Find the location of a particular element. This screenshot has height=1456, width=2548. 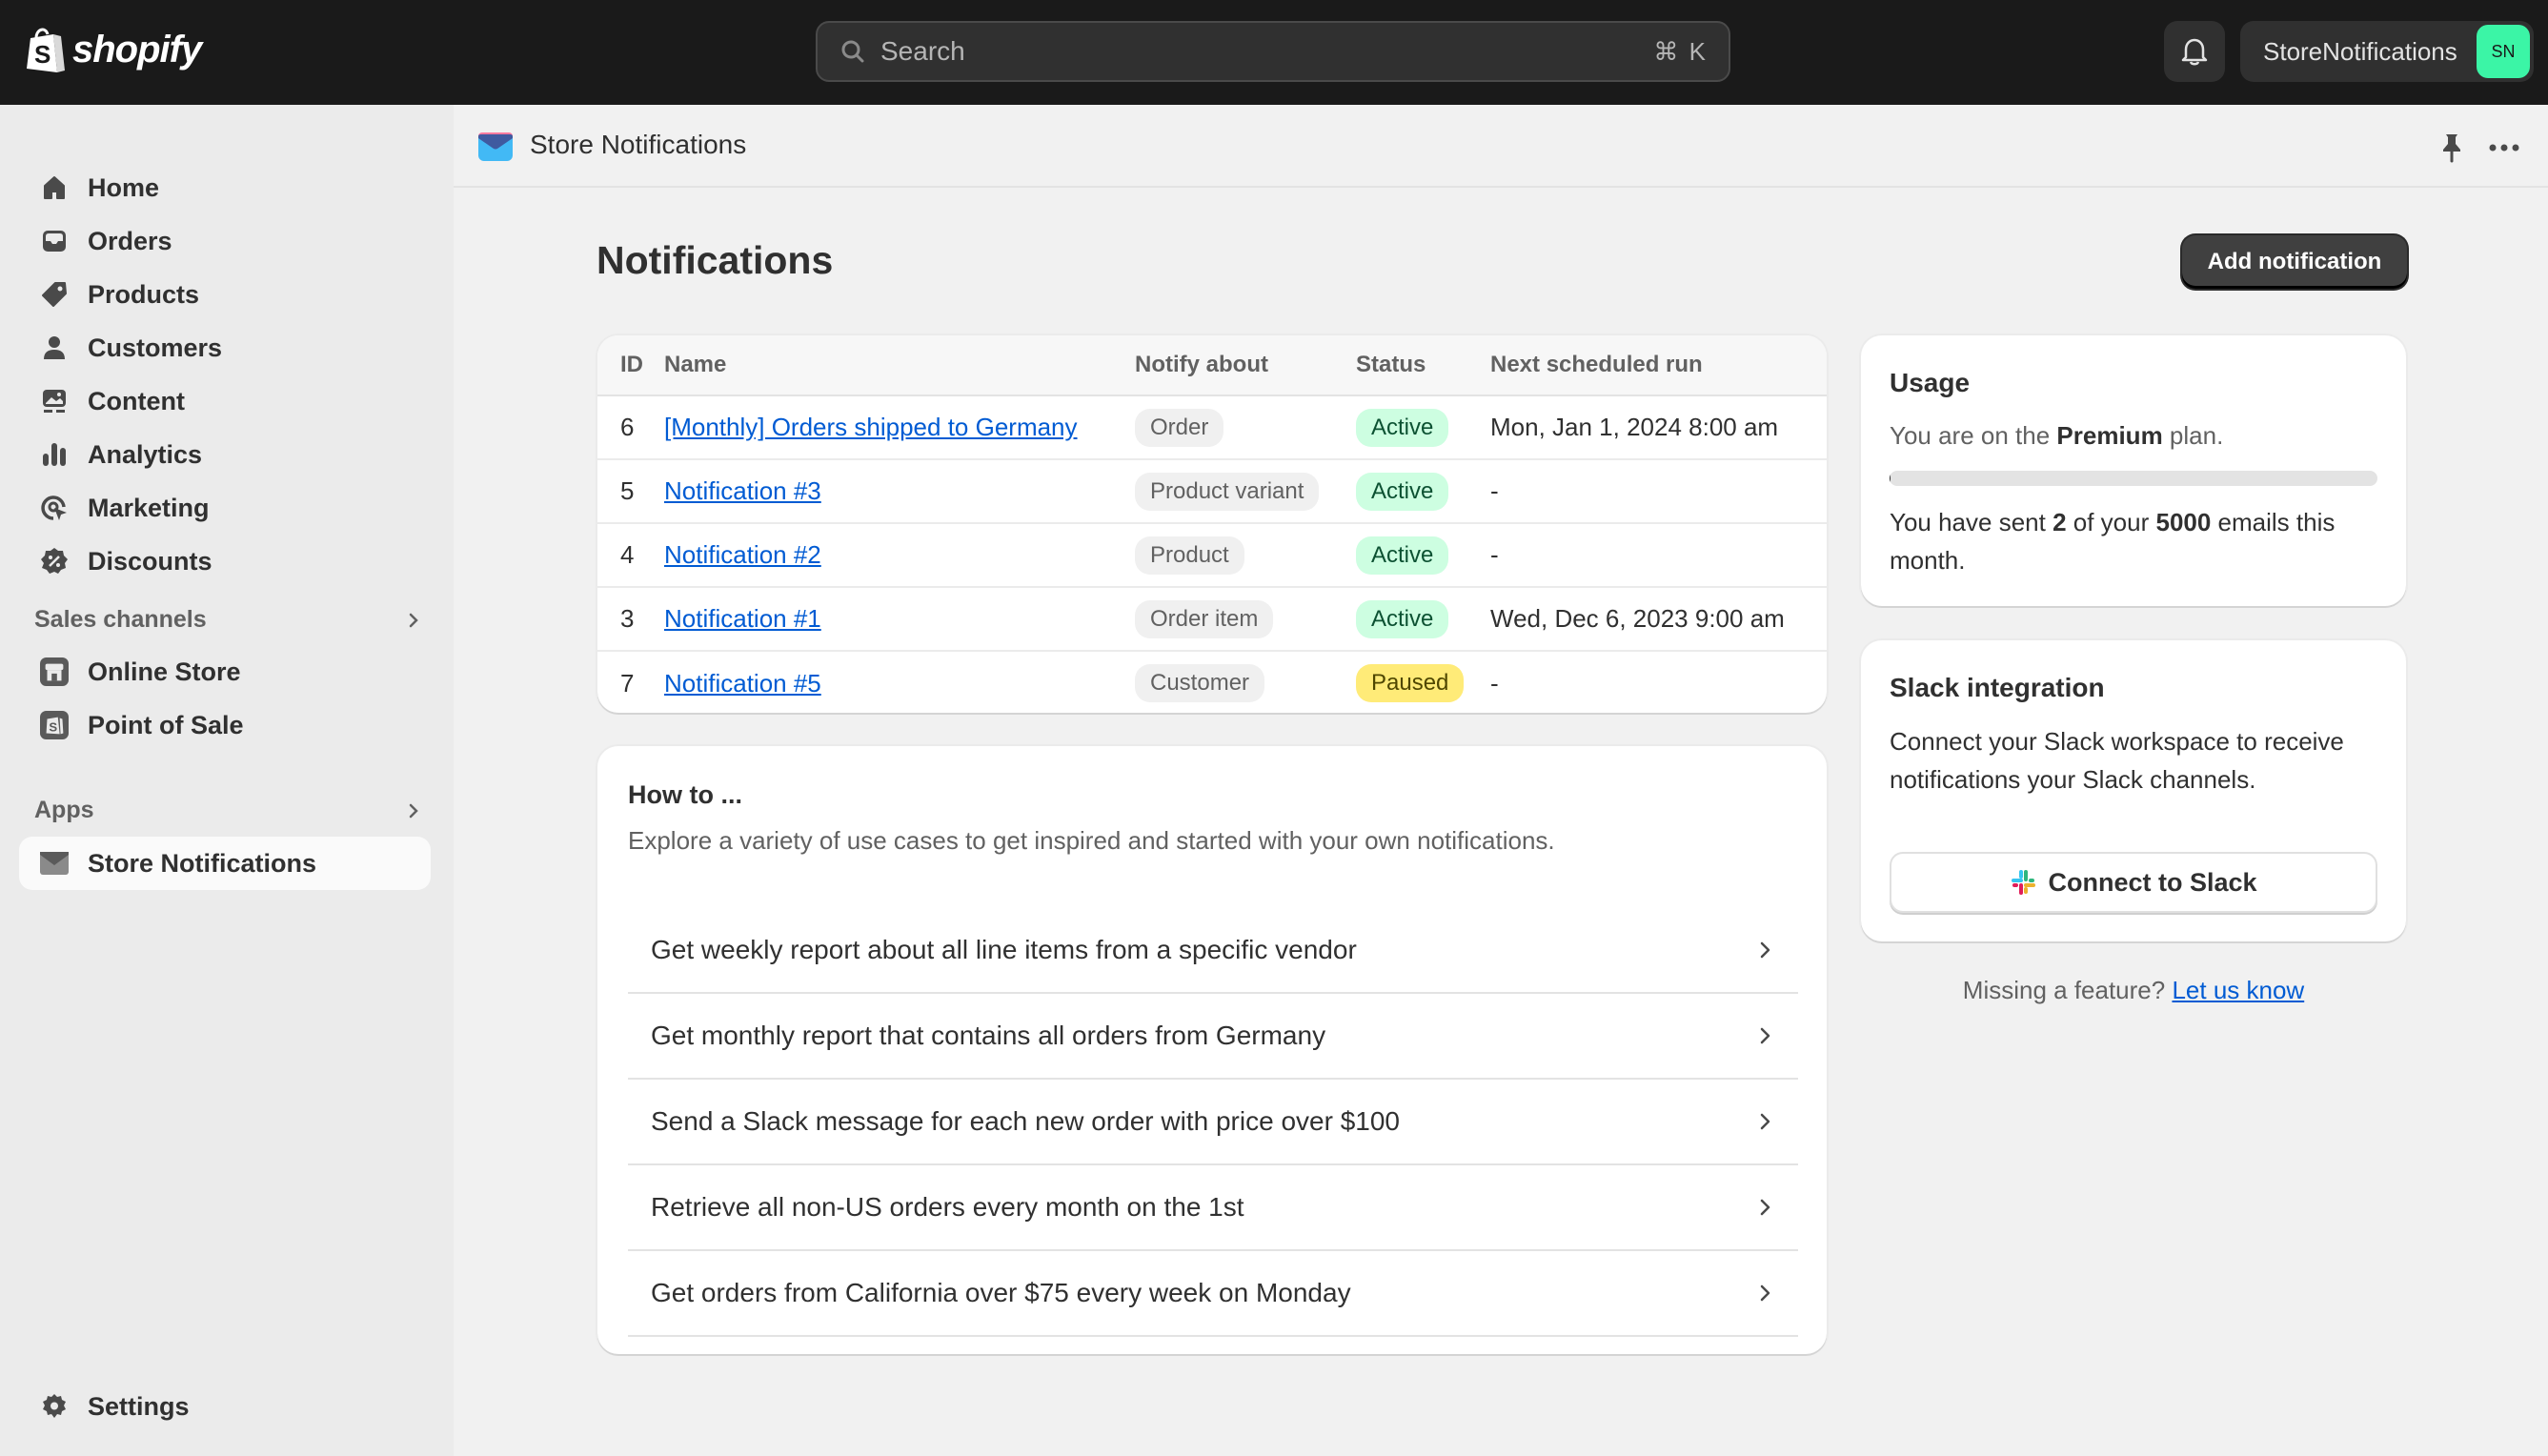

notify-about-badge: Product is located at coordinates (1189, 555).